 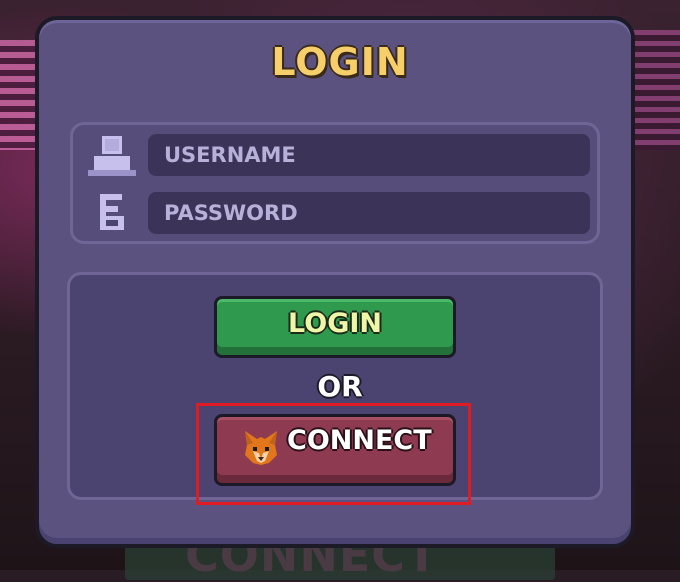 I want to click on password-input, so click(x=369, y=213).